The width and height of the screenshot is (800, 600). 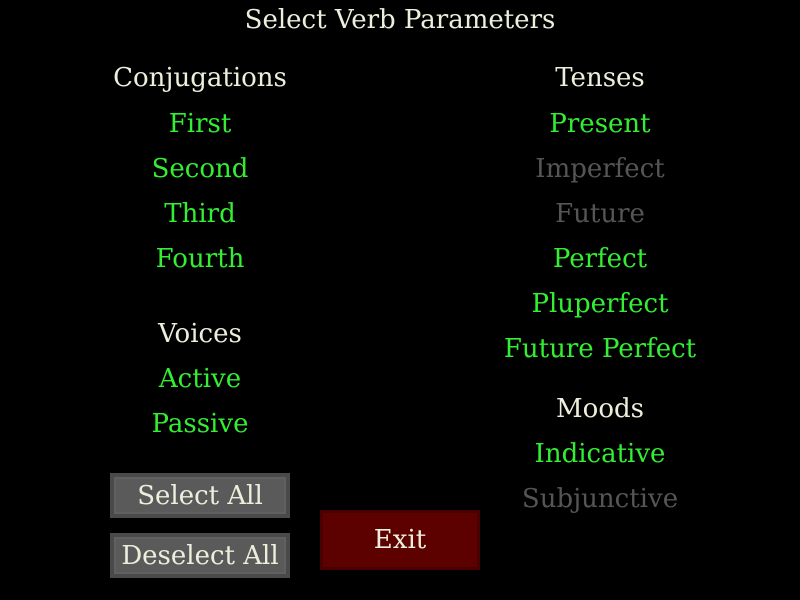 I want to click on option-indicative-mood: Indicative, so click(x=600, y=454).